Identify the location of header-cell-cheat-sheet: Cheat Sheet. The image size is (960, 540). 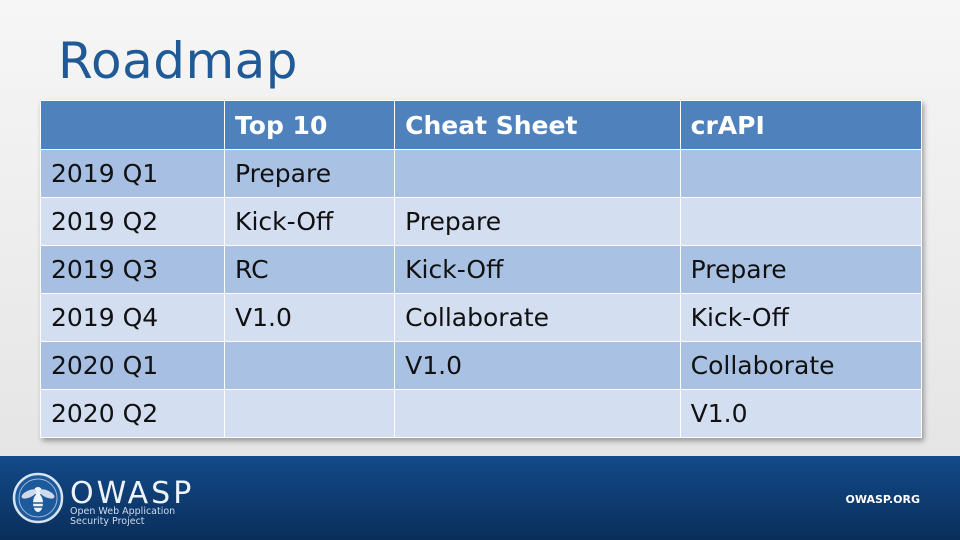
(537, 125).